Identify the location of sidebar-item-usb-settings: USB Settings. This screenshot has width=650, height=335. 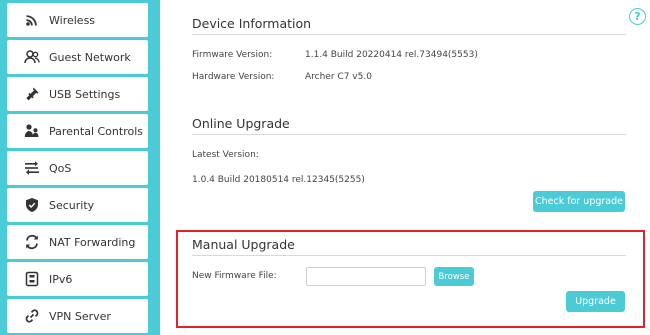
(77, 94).